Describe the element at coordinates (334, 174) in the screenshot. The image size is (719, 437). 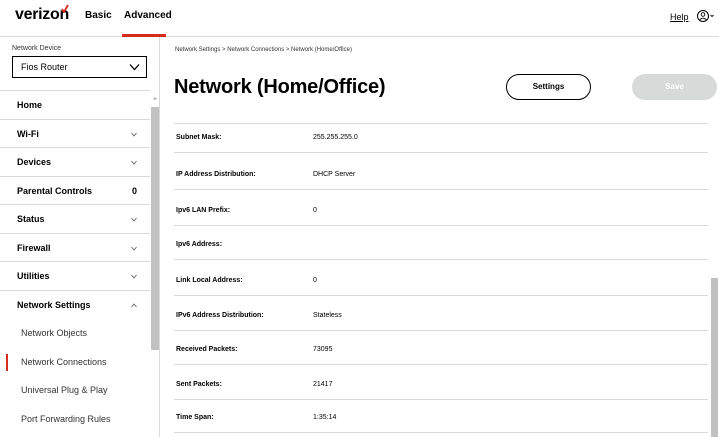
I see `row-value: DHCP Server` at that location.